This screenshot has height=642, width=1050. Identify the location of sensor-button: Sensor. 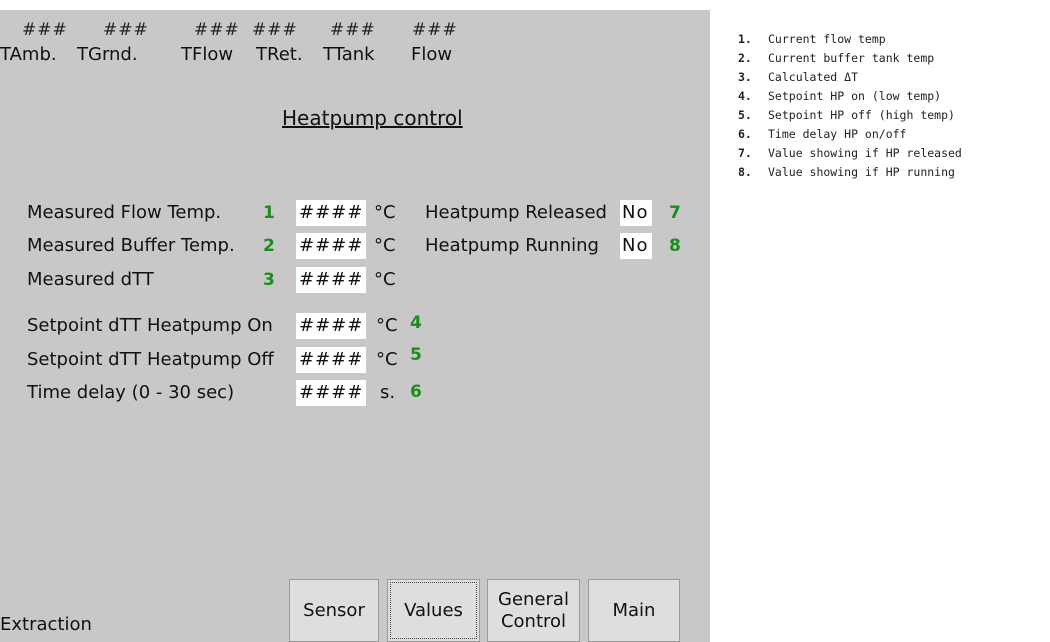
(334, 610).